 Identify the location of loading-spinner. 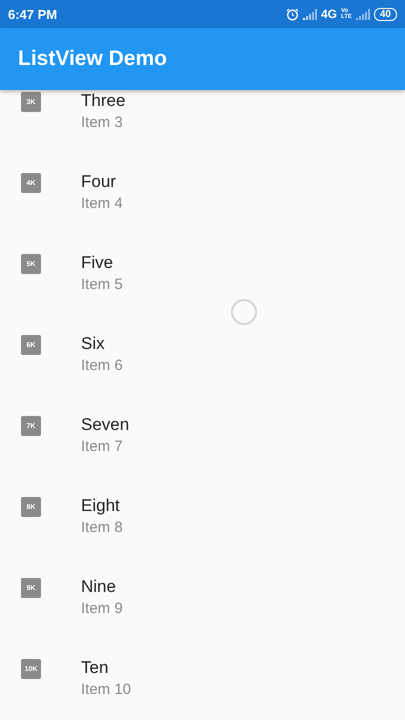
(244, 312).